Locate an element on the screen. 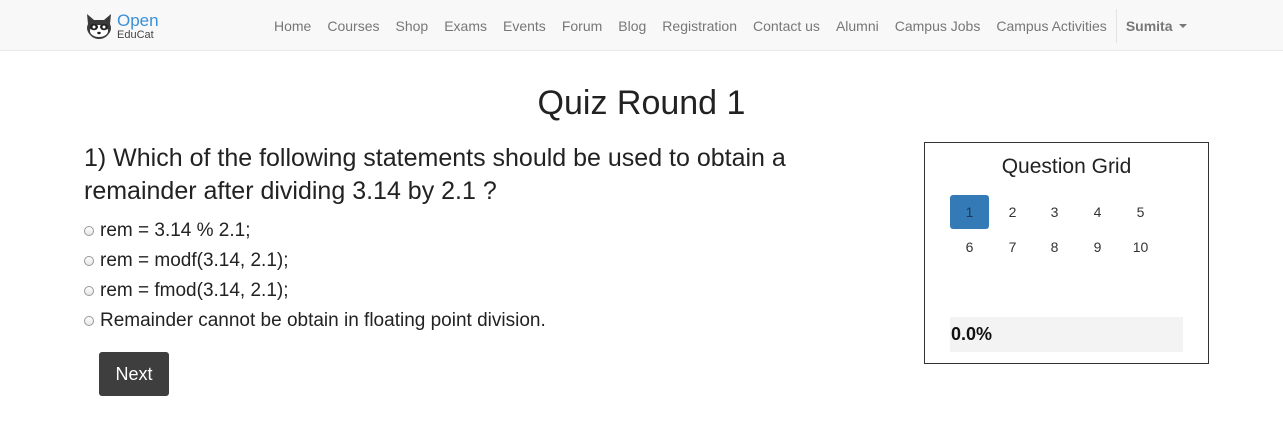 The height and width of the screenshot is (427, 1283). next-button: Next is located at coordinates (134, 374).